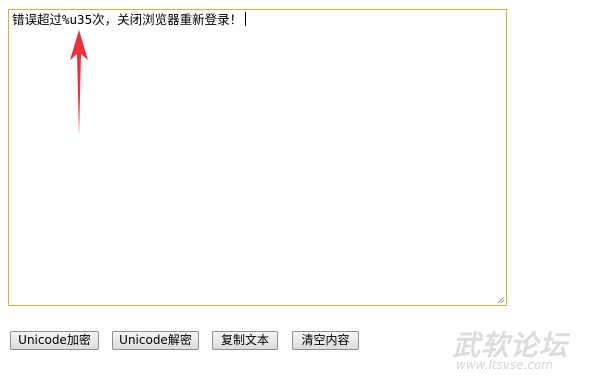 This screenshot has height=378, width=600. What do you see at coordinates (246, 19) in the screenshot?
I see `text-caret` at bounding box center [246, 19].